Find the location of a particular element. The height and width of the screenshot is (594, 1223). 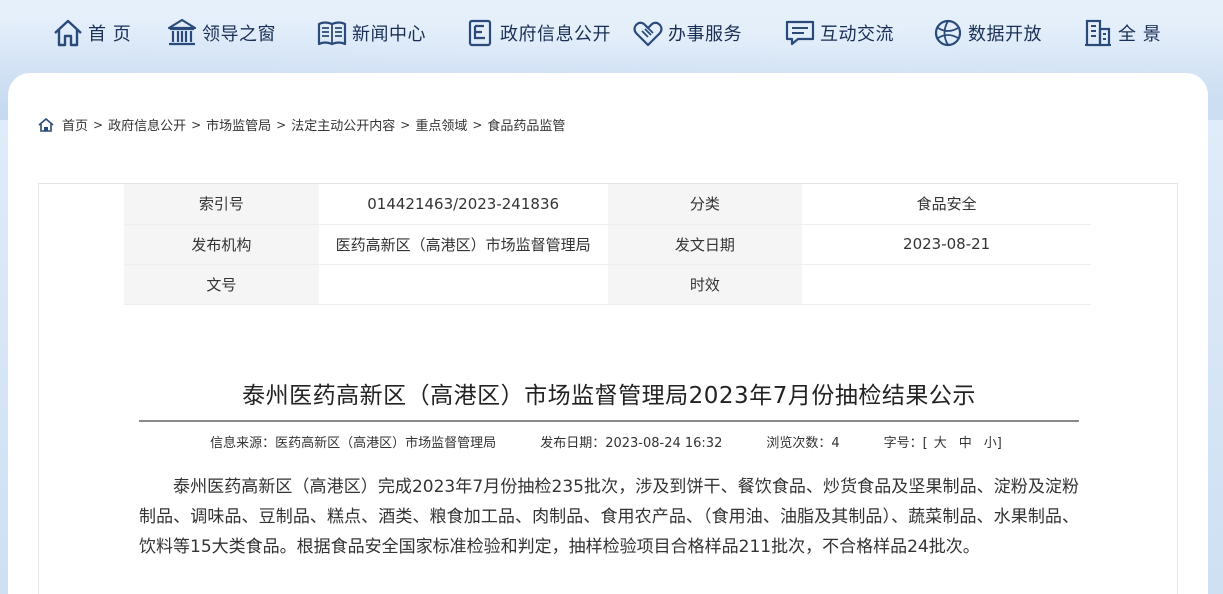

publisher-label: 发布机构 is located at coordinates (221, 244).